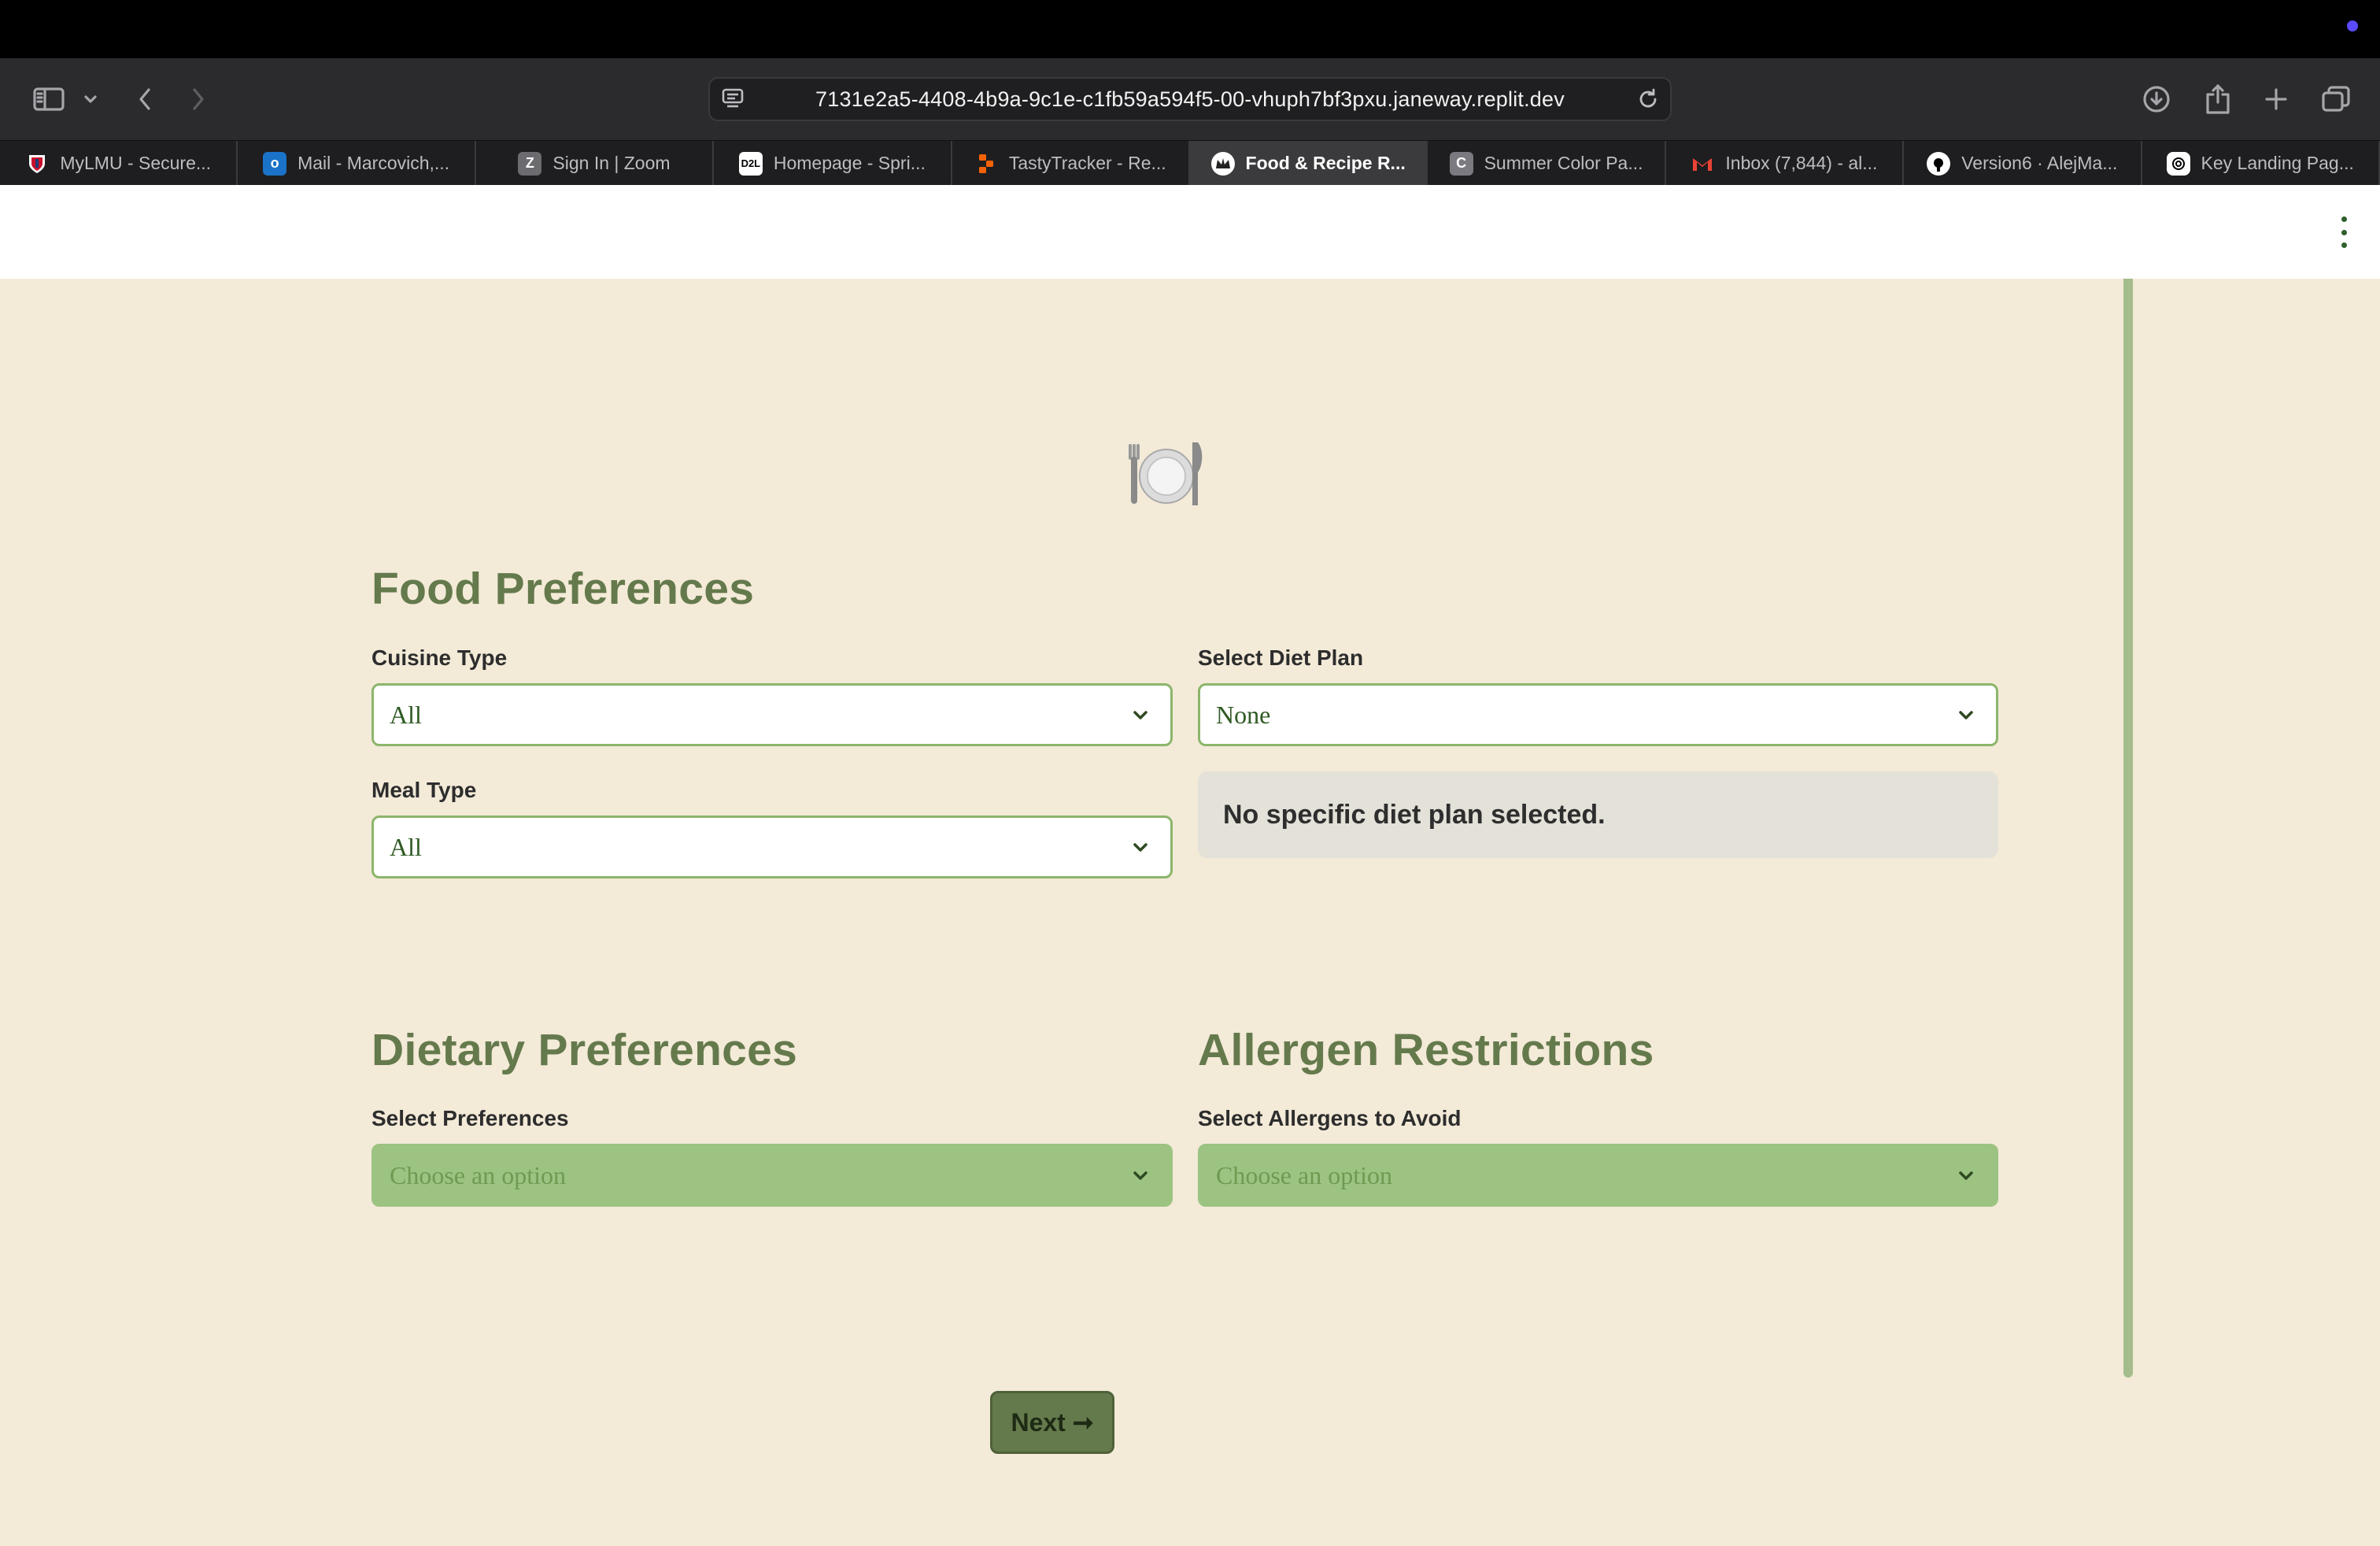 Image resolution: width=2380 pixels, height=1546 pixels. What do you see at coordinates (2344, 232) in the screenshot?
I see `more-options-icon` at bounding box center [2344, 232].